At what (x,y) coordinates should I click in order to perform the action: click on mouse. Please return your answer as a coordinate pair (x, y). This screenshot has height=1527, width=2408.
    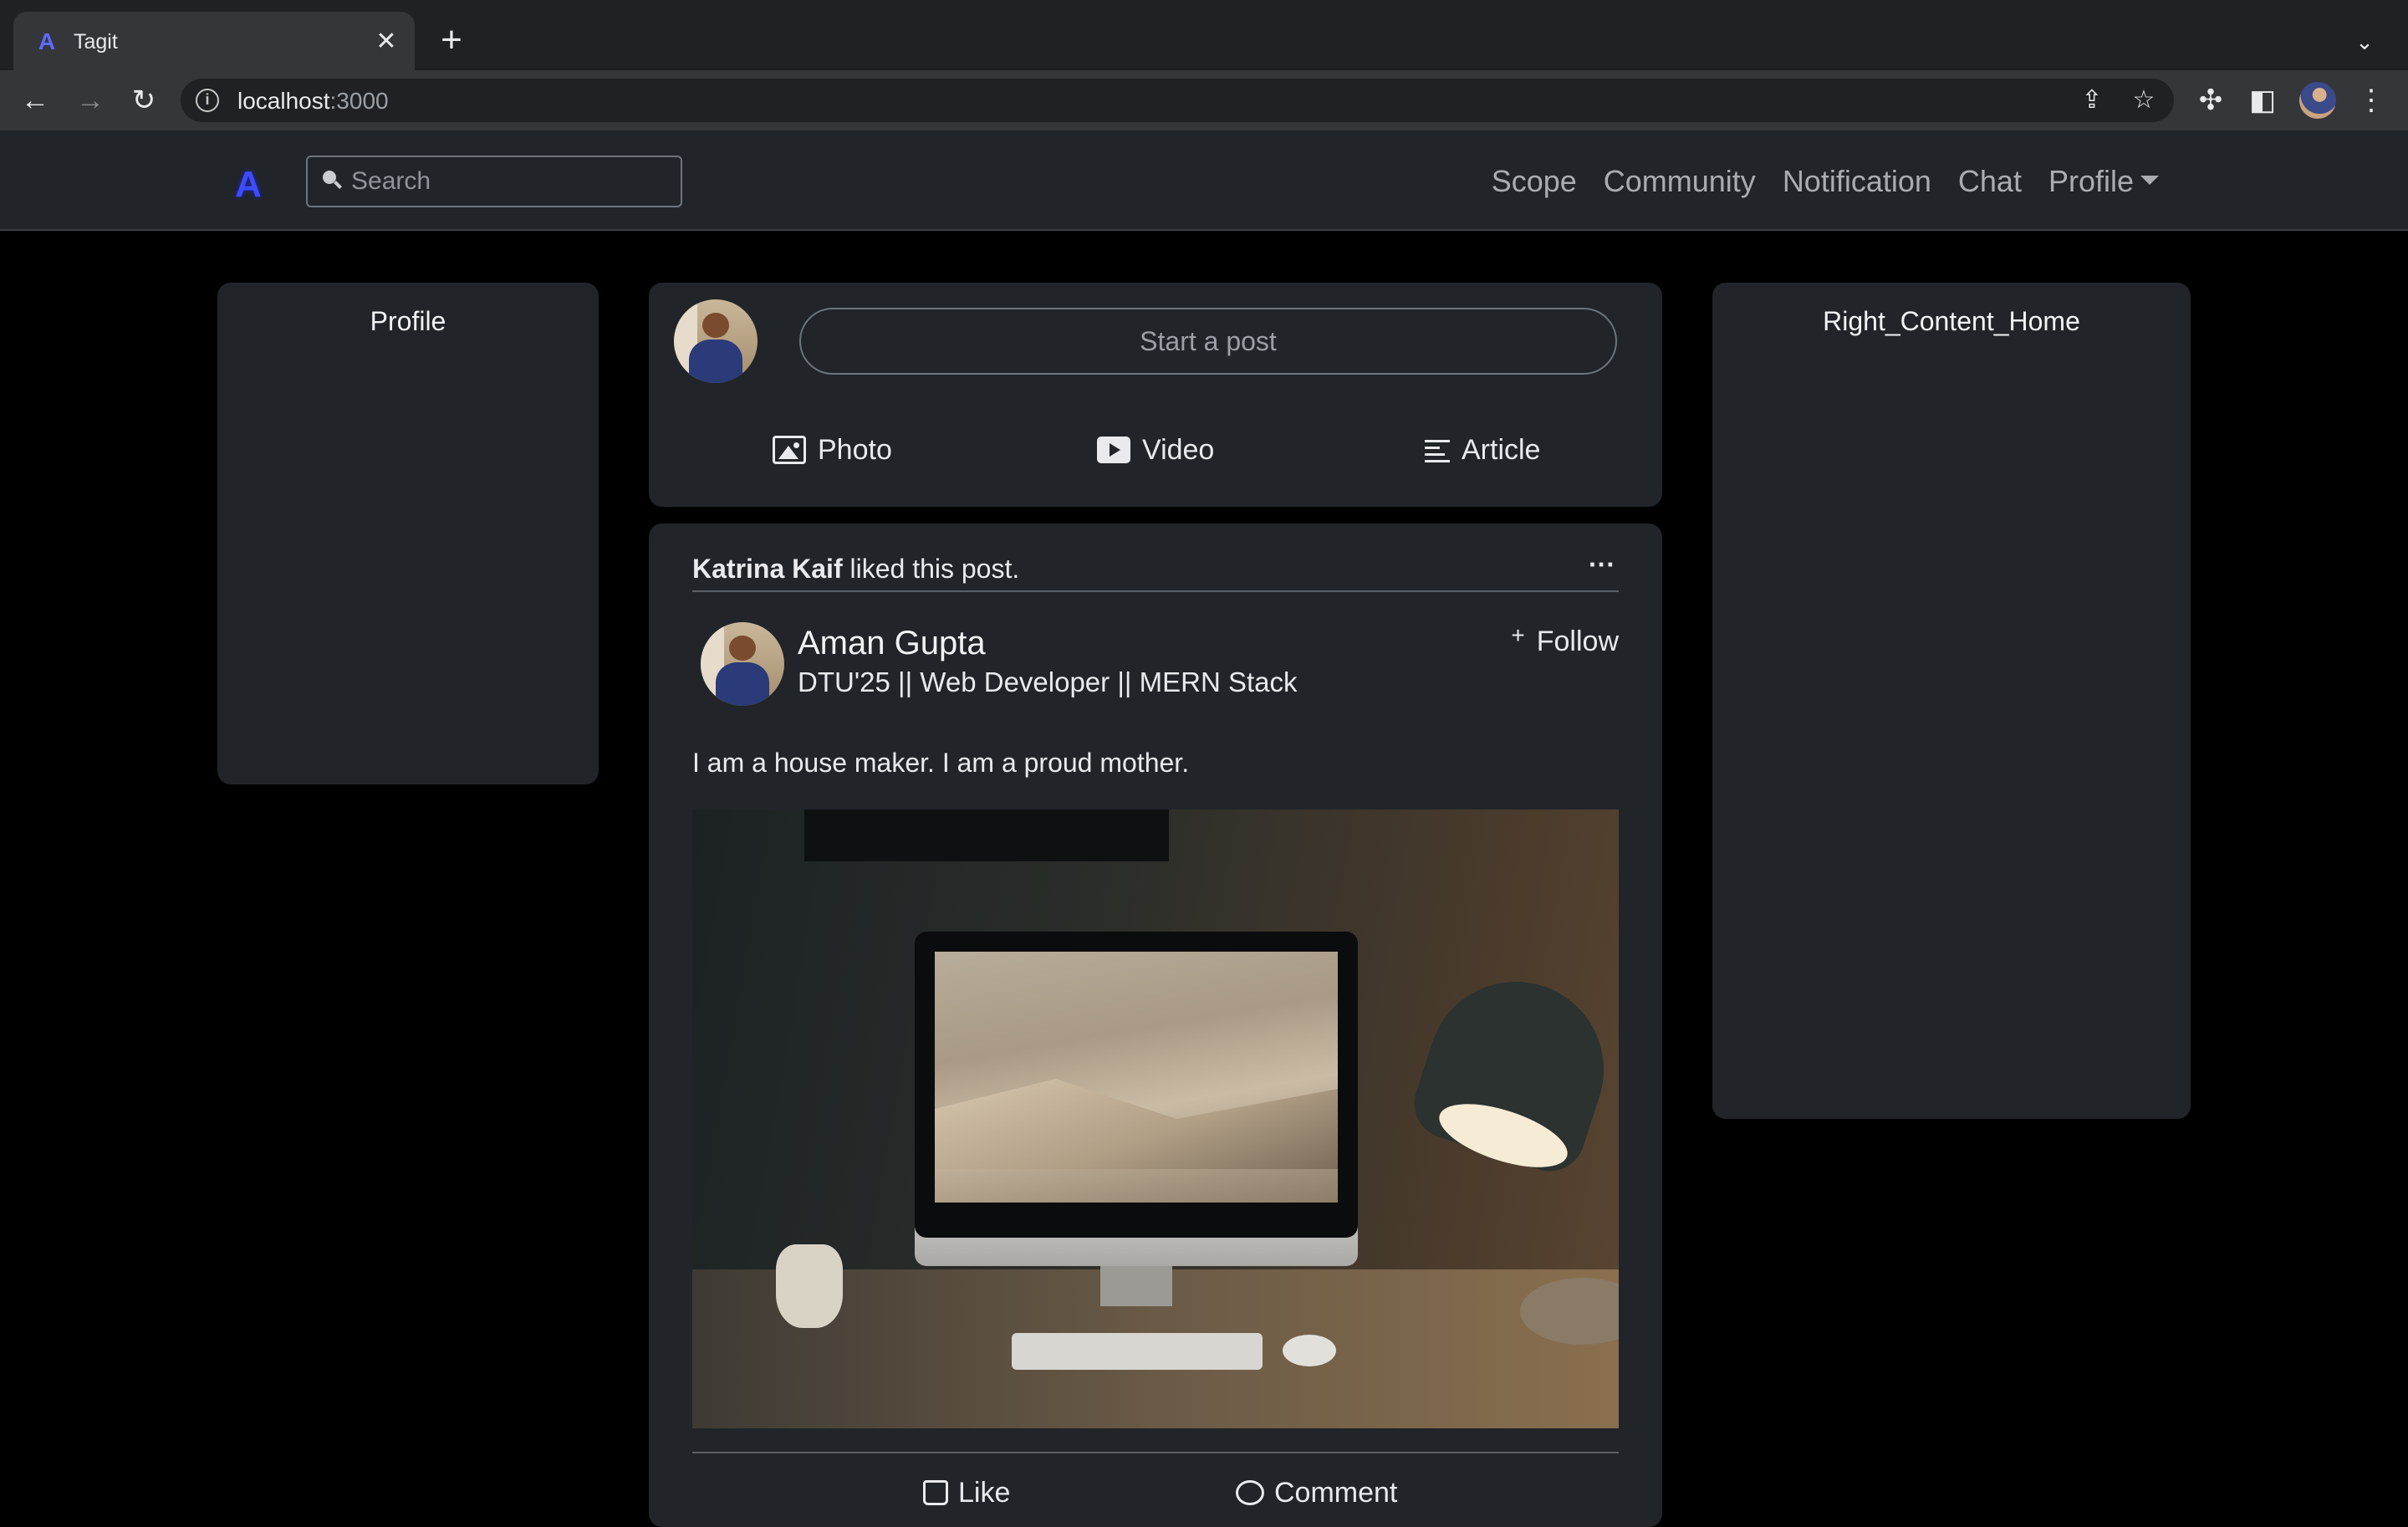
    Looking at the image, I should click on (1310, 1351).